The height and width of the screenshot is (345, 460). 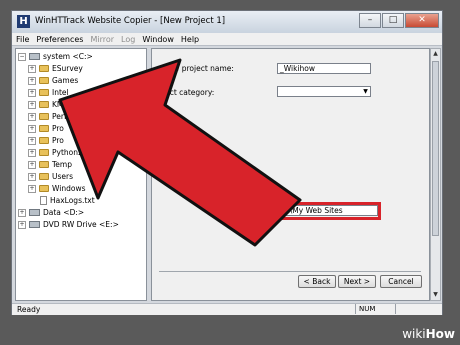 What do you see at coordinates (357, 281) in the screenshot?
I see `next-button: Next >` at bounding box center [357, 281].